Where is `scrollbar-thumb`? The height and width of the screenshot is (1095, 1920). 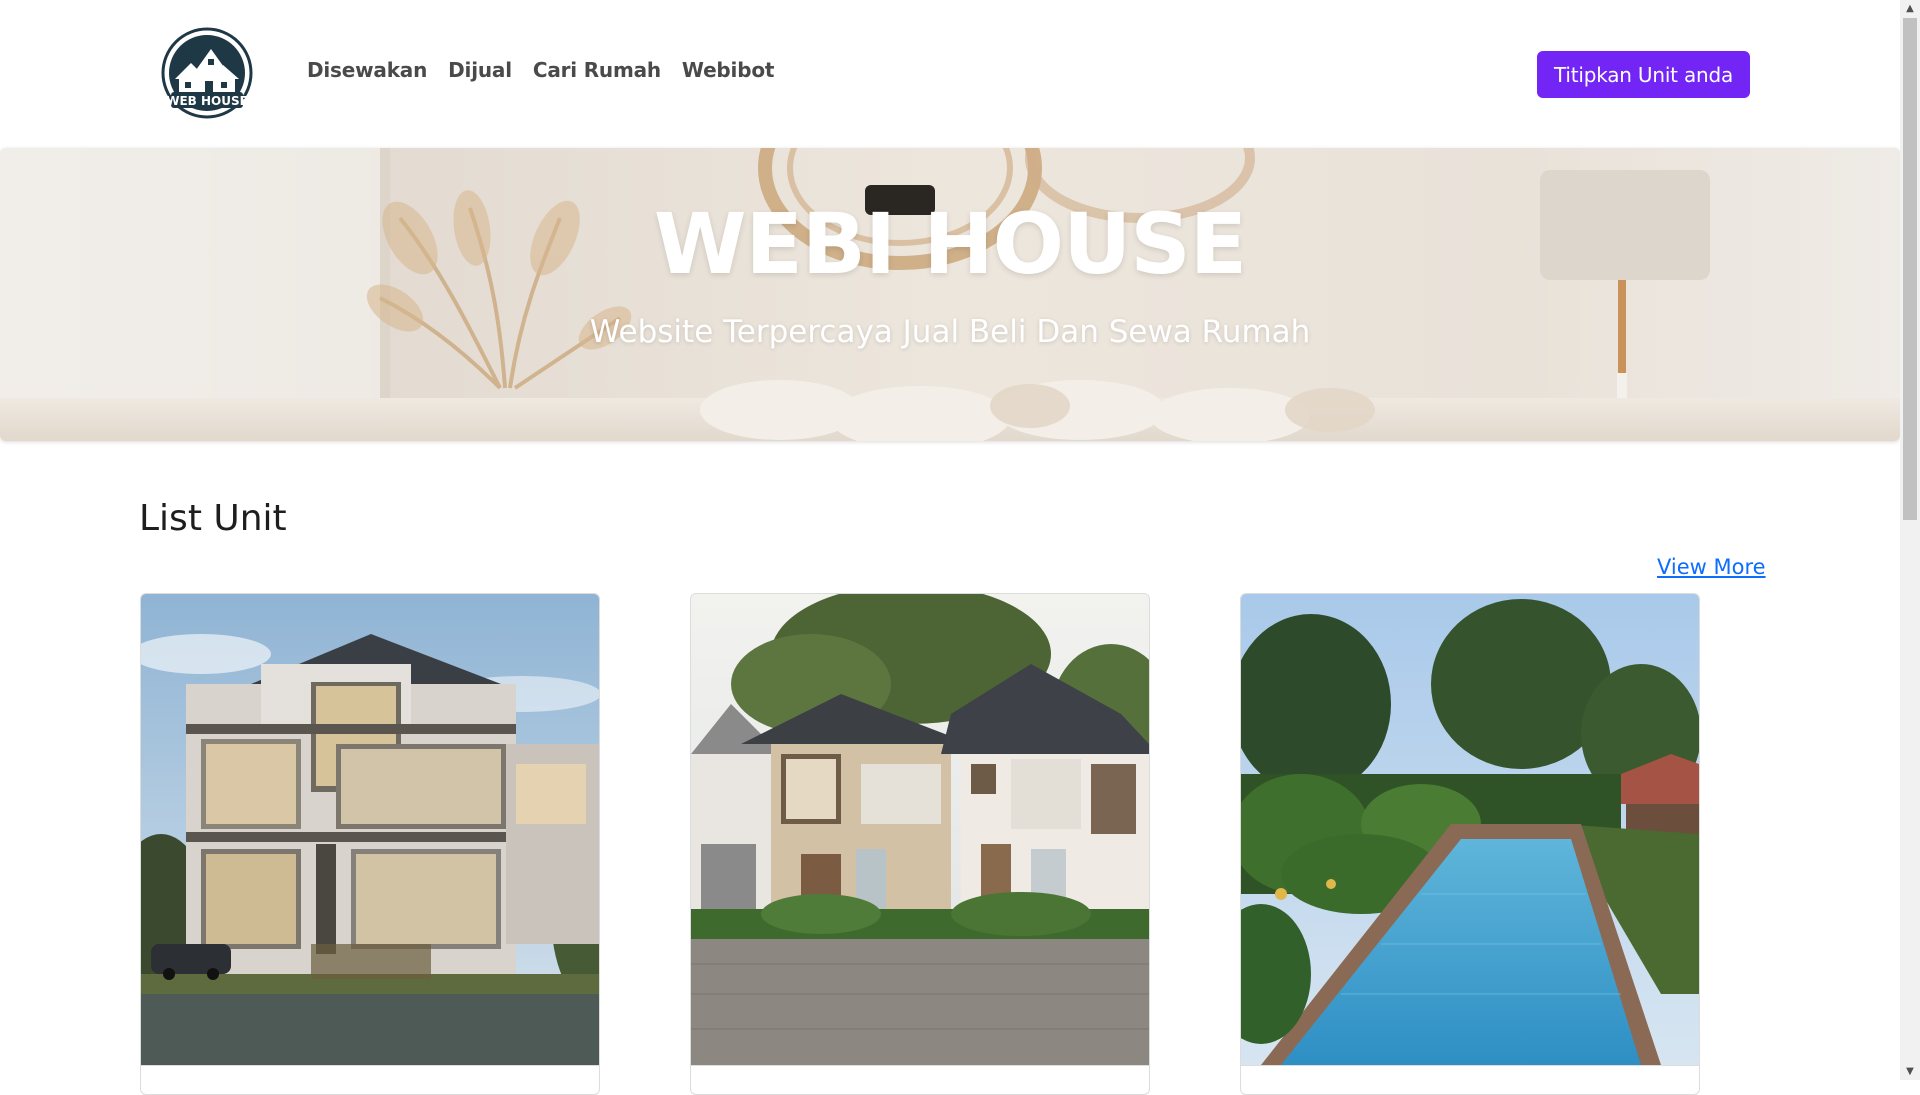 scrollbar-thumb is located at coordinates (1910, 269).